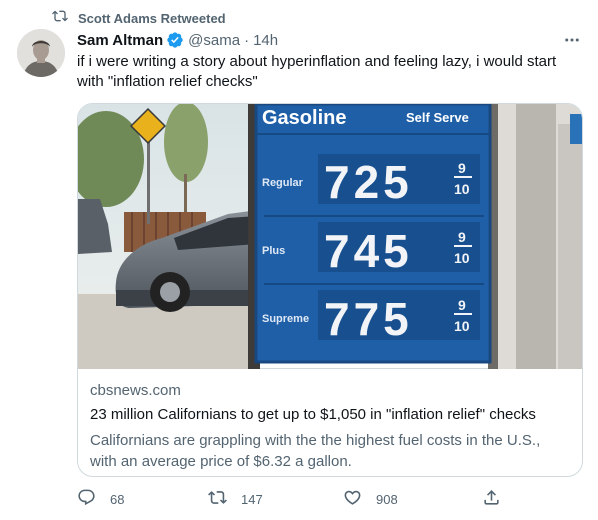  What do you see at coordinates (387, 499) in the screenshot?
I see `like-count: 908` at bounding box center [387, 499].